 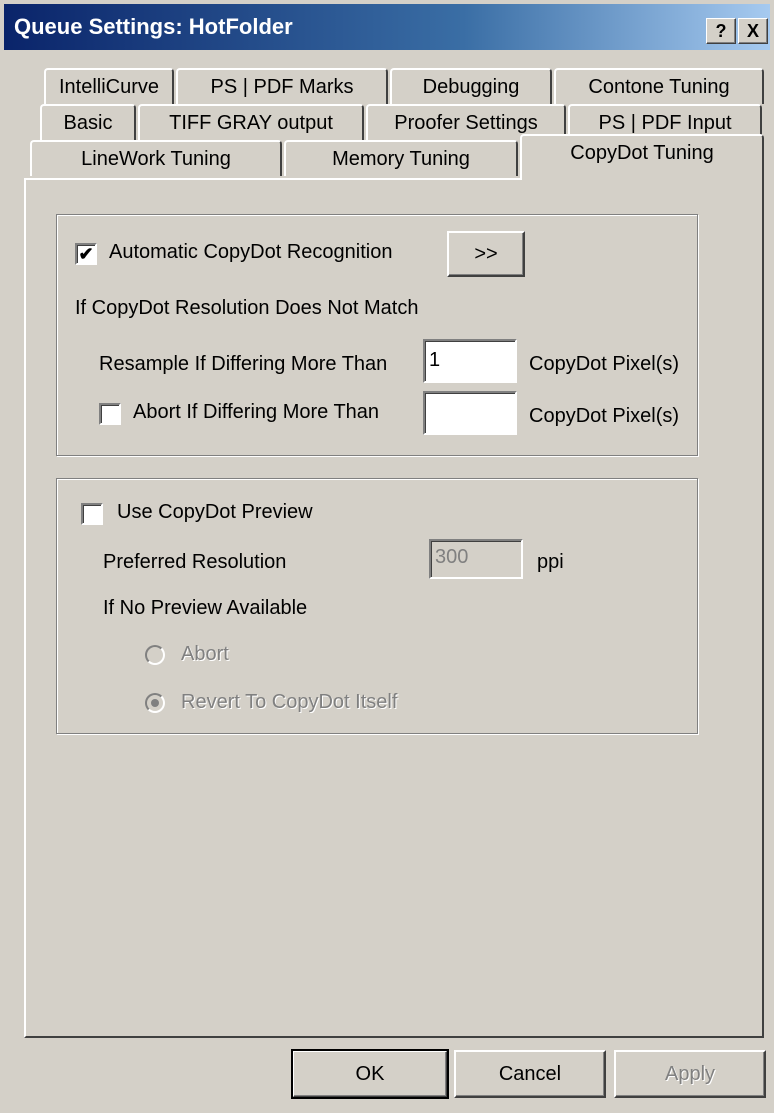 I want to click on resample-input: 1, so click(x=470, y=361).